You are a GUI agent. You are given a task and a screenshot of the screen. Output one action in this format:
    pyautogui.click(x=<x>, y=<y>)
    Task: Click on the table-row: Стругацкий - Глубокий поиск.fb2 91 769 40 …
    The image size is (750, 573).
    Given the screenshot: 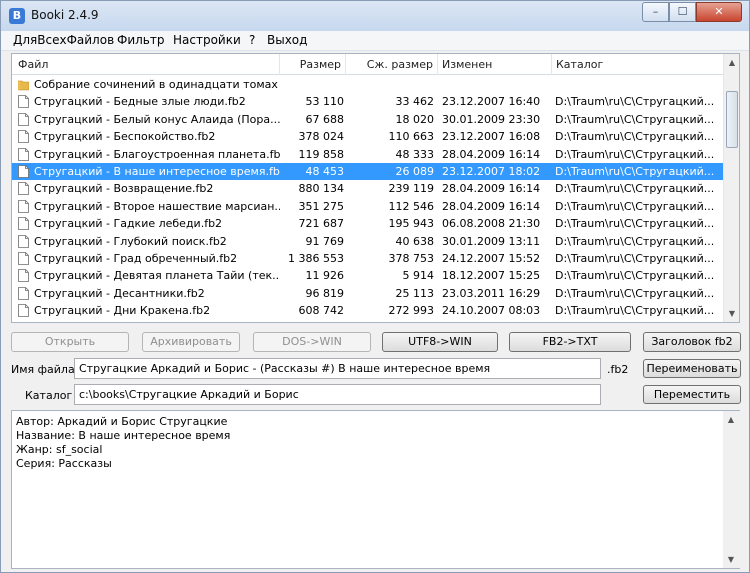 What is the action you would take?
    pyautogui.click(x=367, y=241)
    